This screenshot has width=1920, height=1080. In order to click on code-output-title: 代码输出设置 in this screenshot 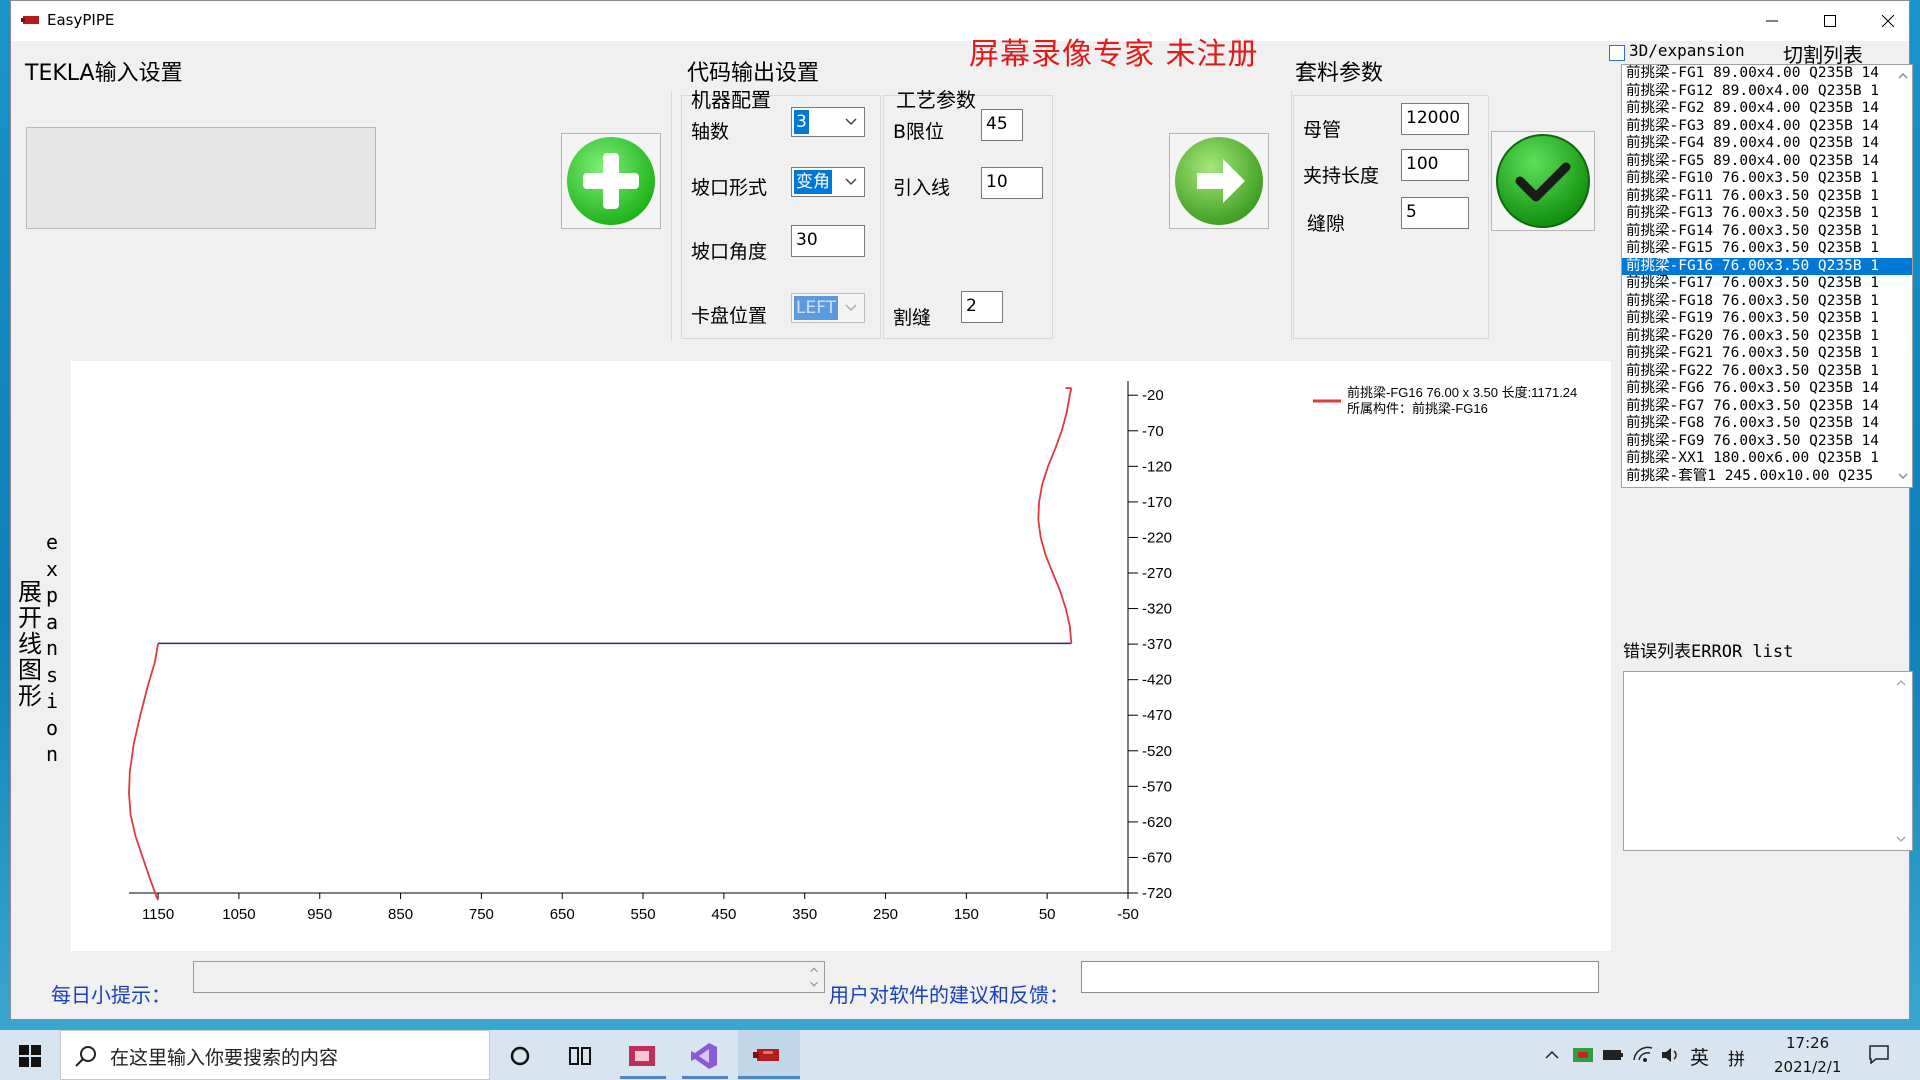, I will do `click(753, 73)`.